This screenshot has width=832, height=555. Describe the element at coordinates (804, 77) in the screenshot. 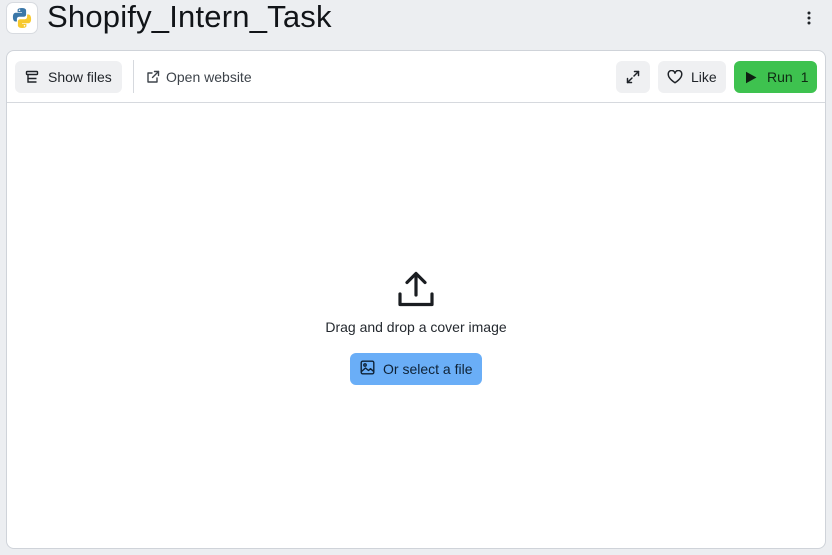

I see `run-count: 1` at that location.